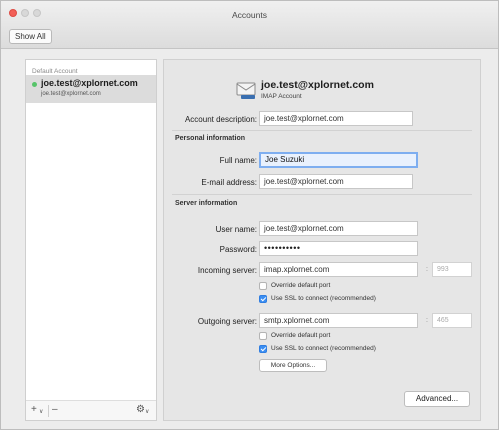 This screenshot has width=499, height=430. I want to click on user-name-label: User name:, so click(236, 229).